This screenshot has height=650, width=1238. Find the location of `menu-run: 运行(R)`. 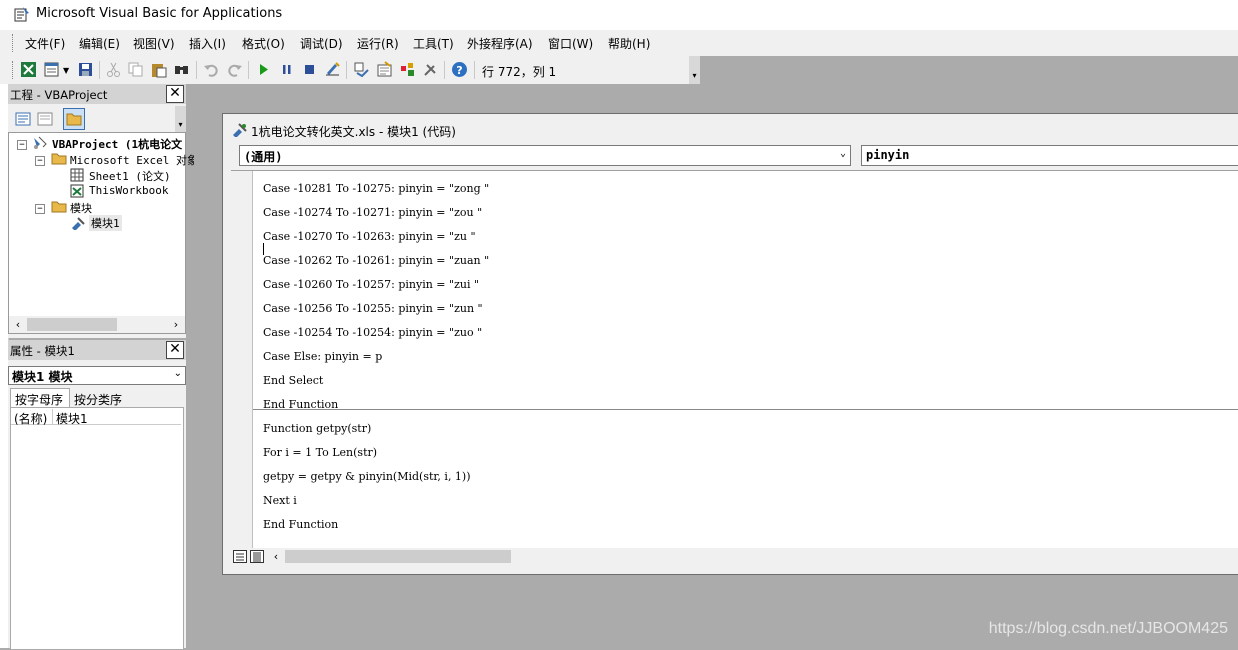

menu-run: 运行(R) is located at coordinates (378, 43).